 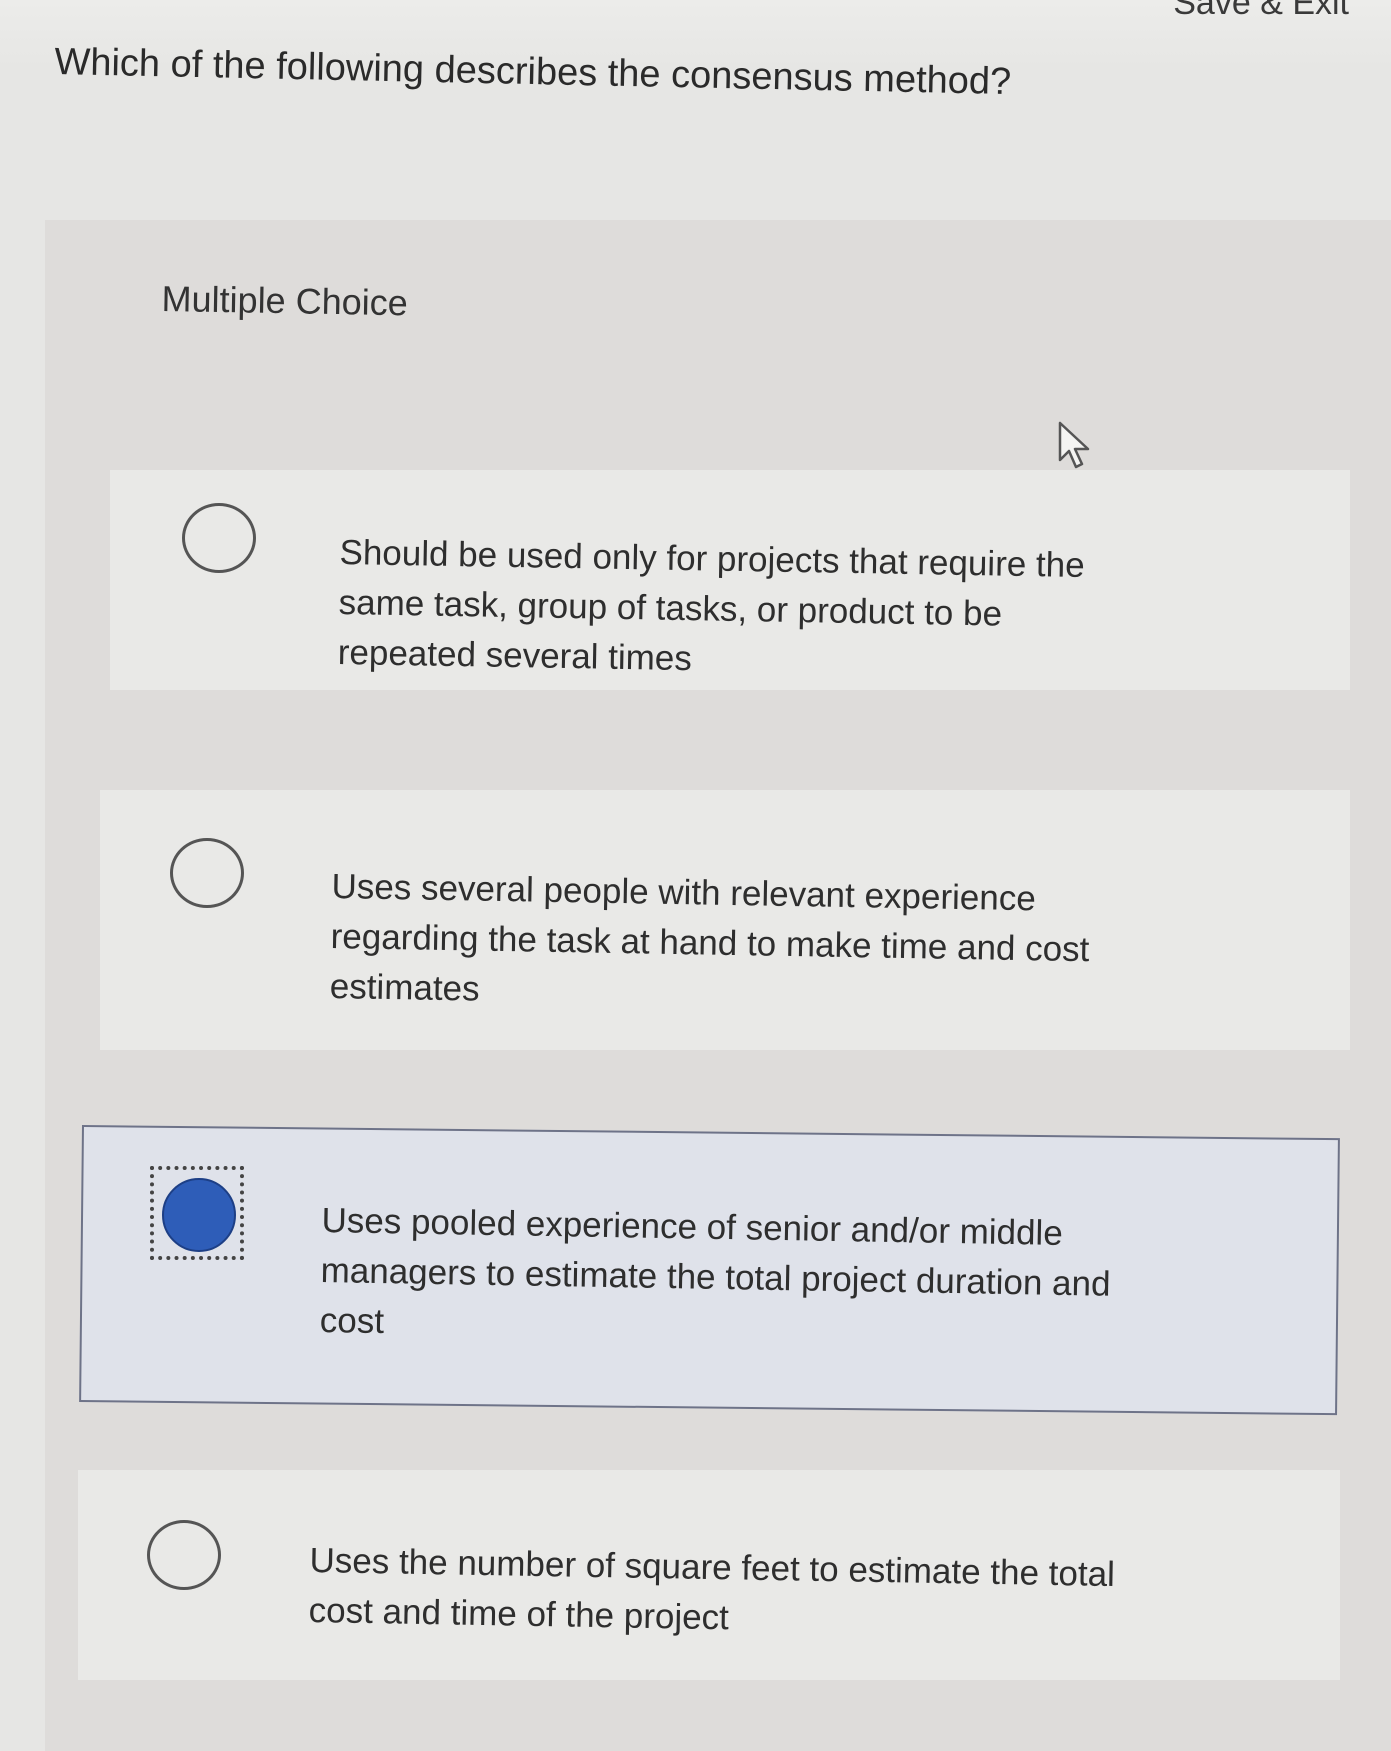 I want to click on mouse-pointer-icon, so click(x=1074, y=445).